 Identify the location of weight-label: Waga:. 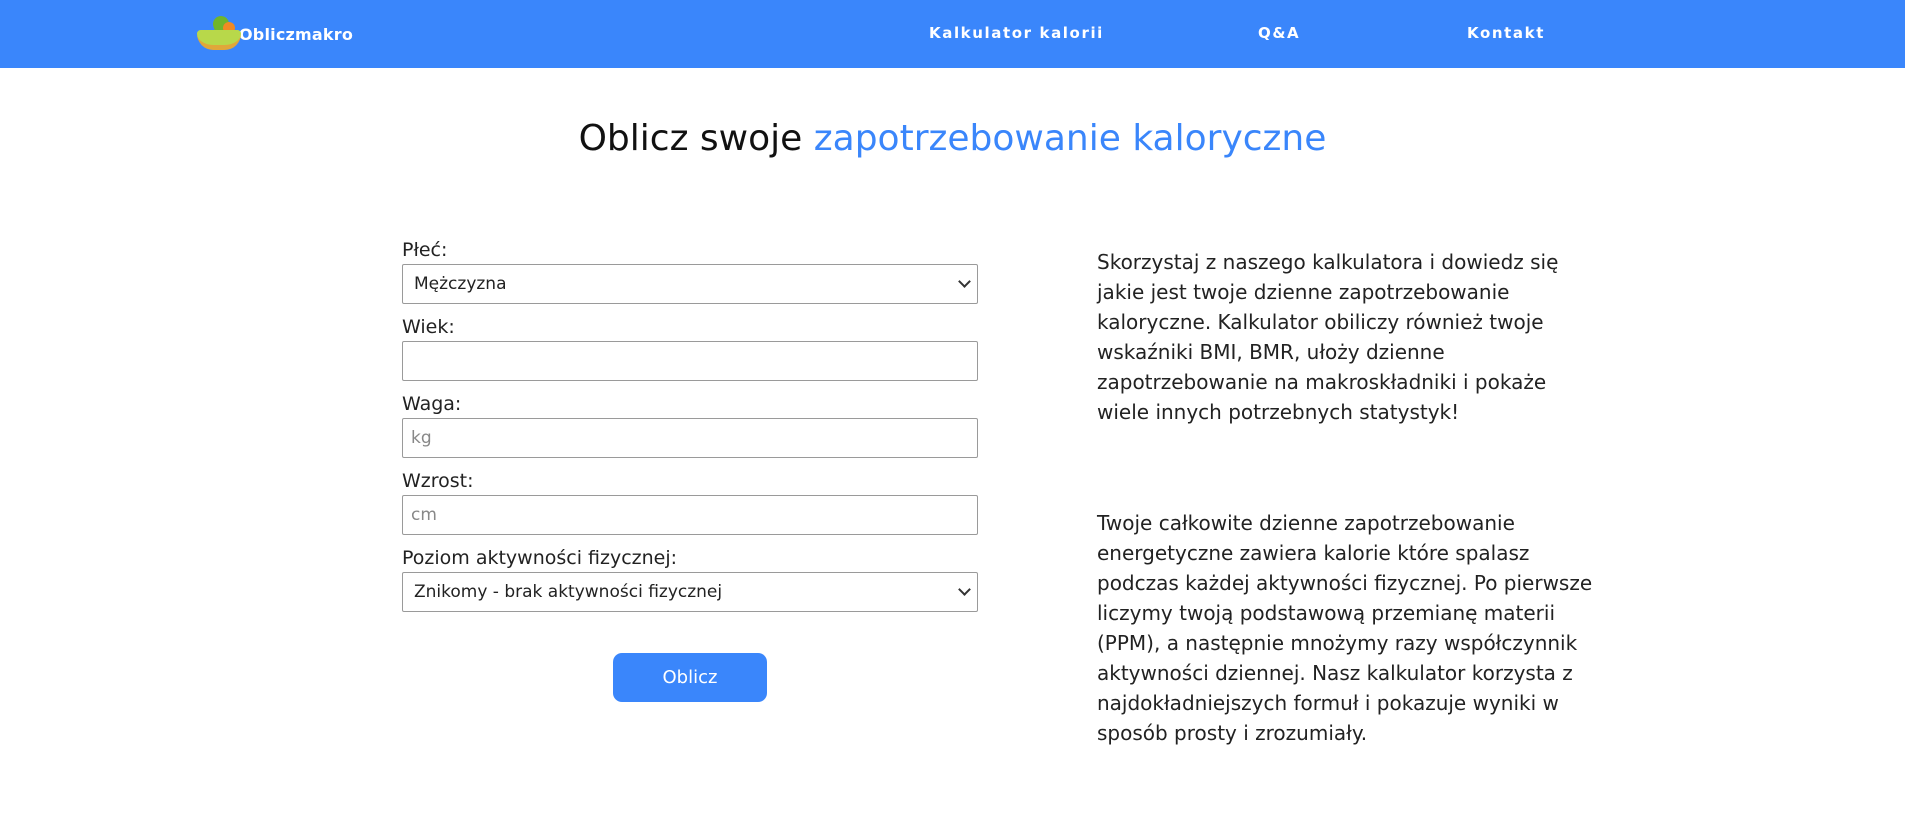
(432, 404).